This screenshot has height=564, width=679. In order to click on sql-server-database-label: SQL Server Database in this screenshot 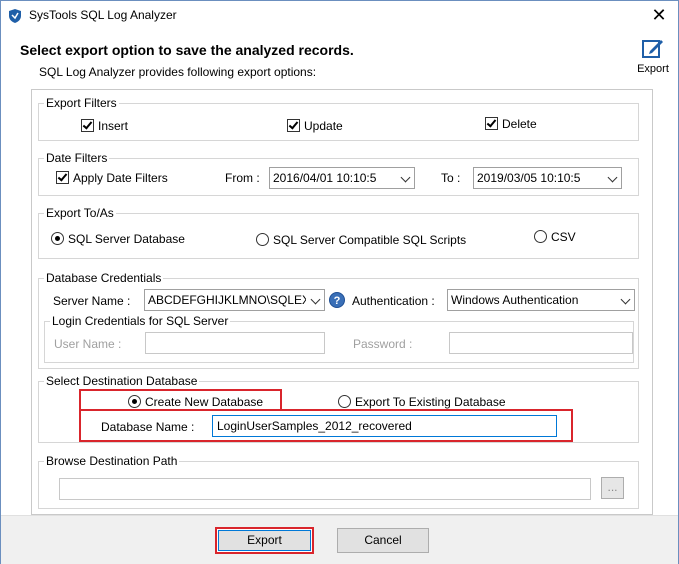, I will do `click(126, 239)`.